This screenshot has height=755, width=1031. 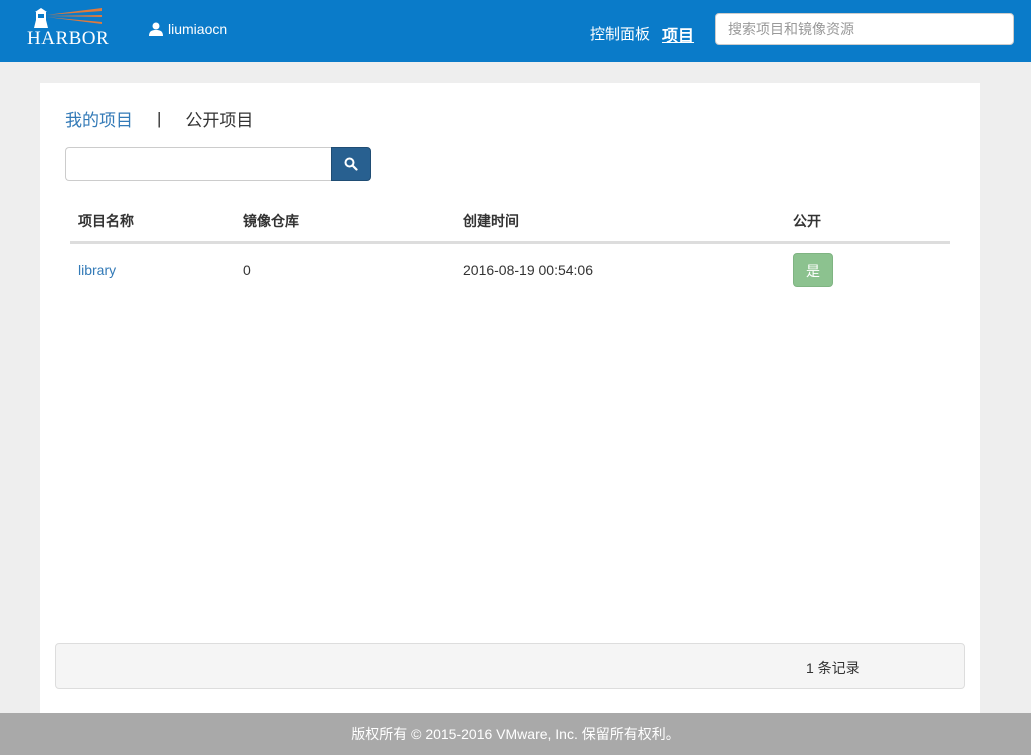 What do you see at coordinates (620, 221) in the screenshot?
I see `column-header-created: 创建时间` at bounding box center [620, 221].